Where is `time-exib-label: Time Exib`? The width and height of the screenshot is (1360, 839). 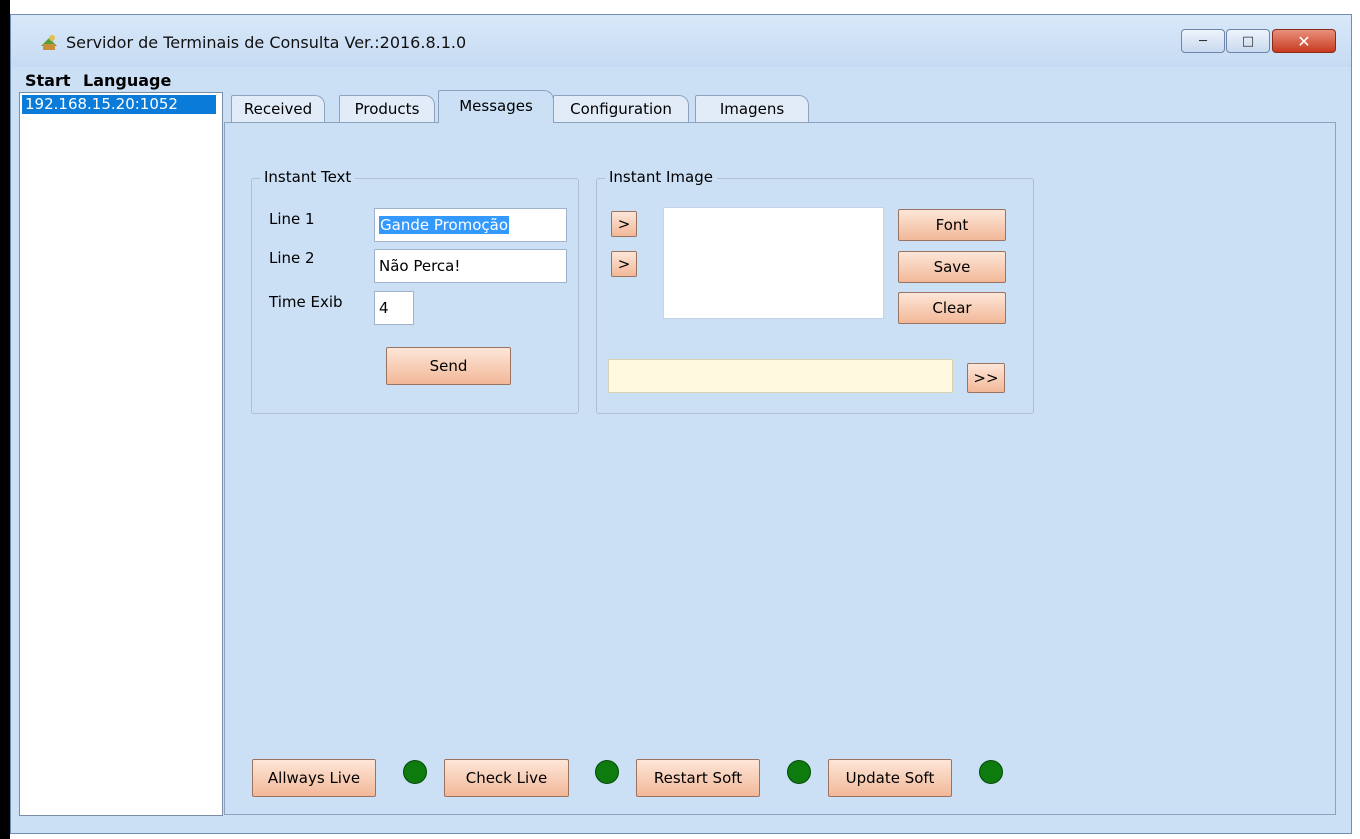 time-exib-label: Time Exib is located at coordinates (306, 302).